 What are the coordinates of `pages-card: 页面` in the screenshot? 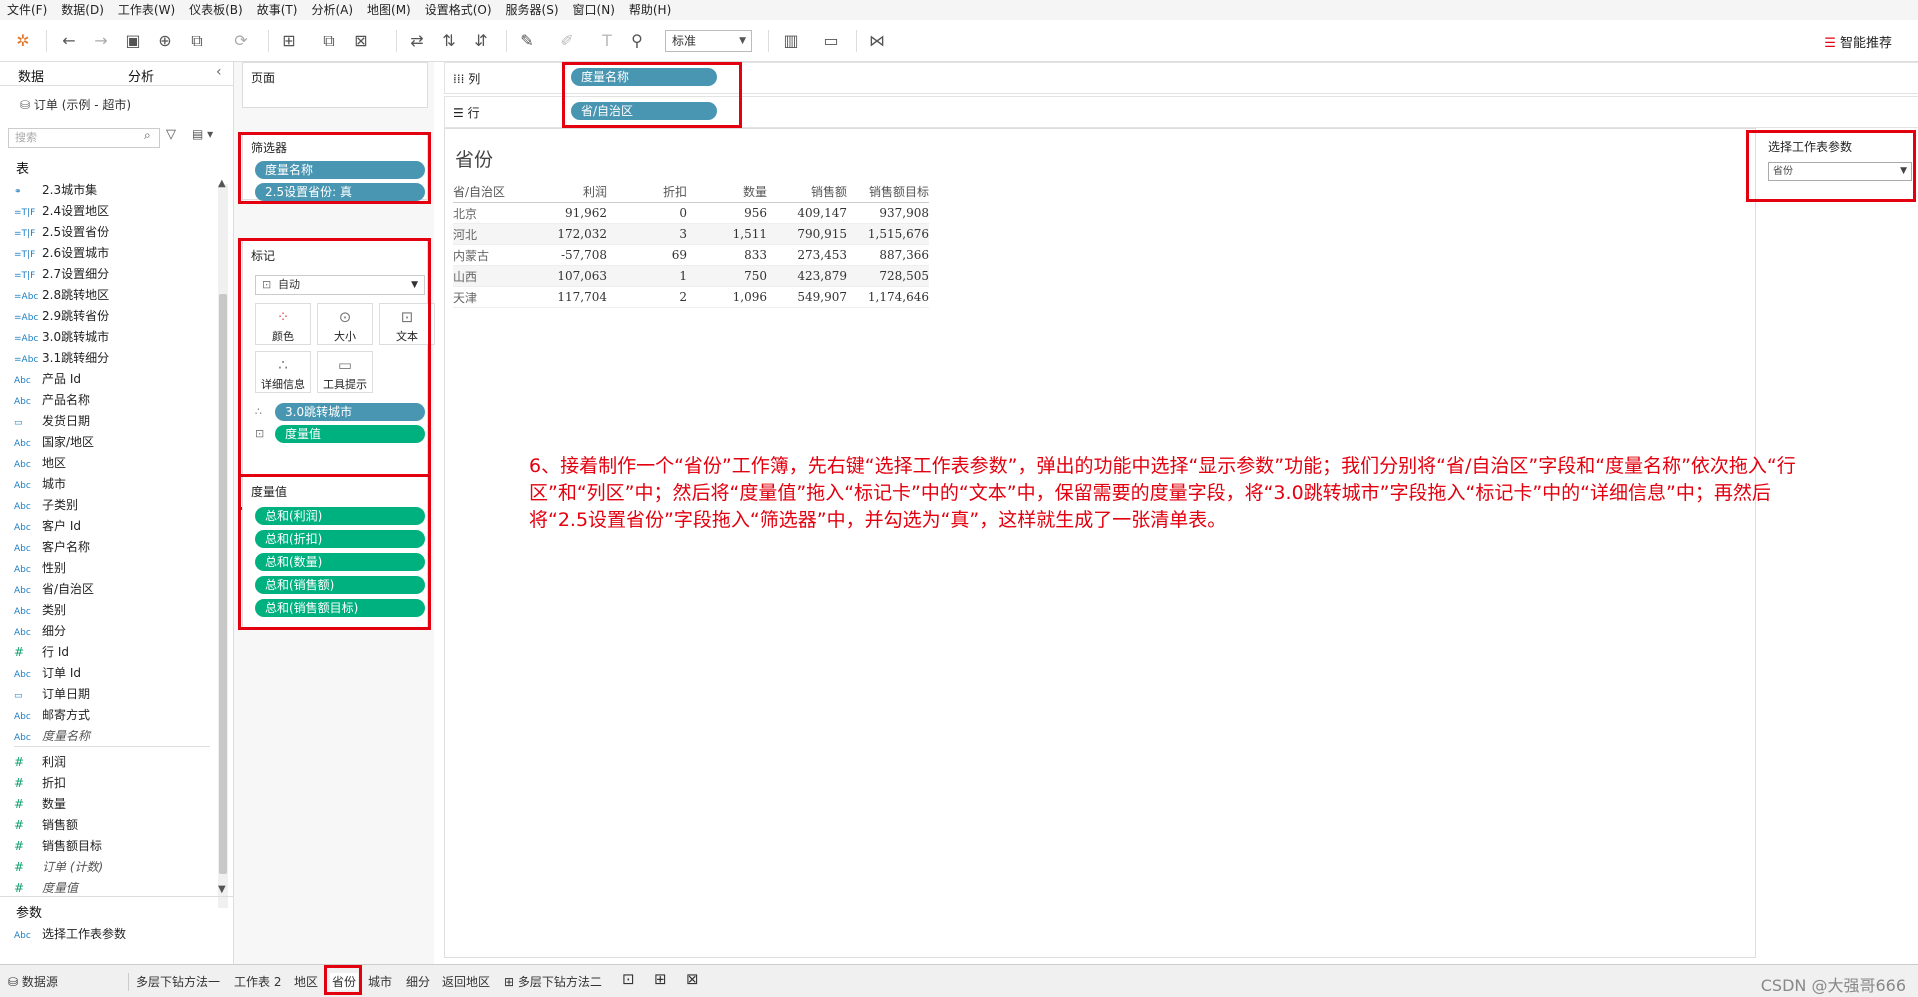 It's located at (335, 85).